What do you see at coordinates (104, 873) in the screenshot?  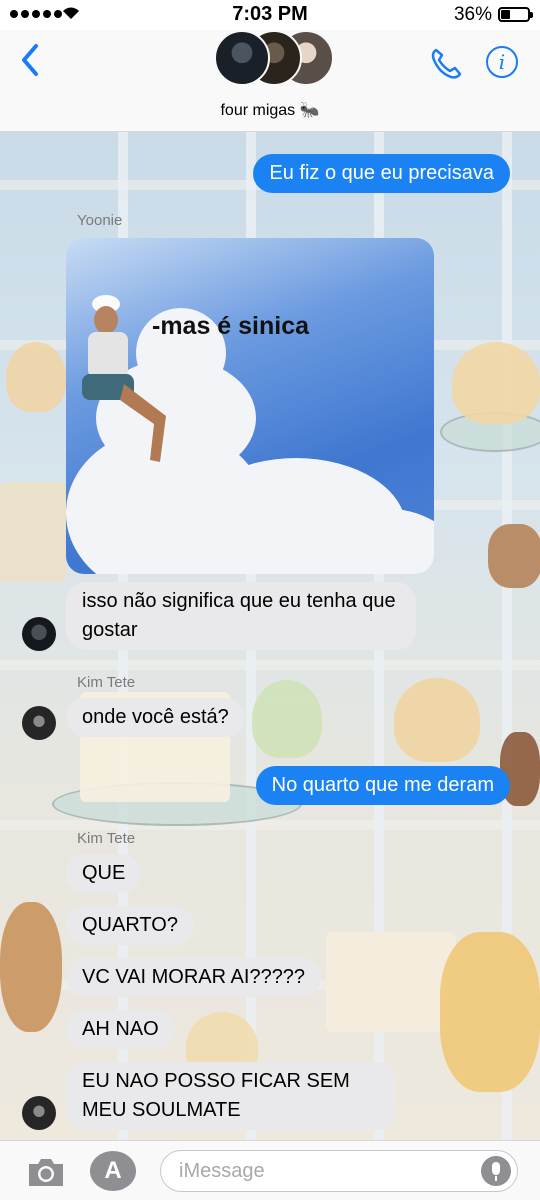 I see `incoming-message: QUE` at bounding box center [104, 873].